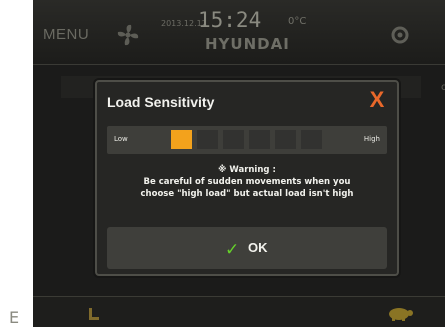 Image resolution: width=445 pixels, height=327 pixels. Describe the element at coordinates (443, 87) in the screenshot. I see `background-text: on` at that location.